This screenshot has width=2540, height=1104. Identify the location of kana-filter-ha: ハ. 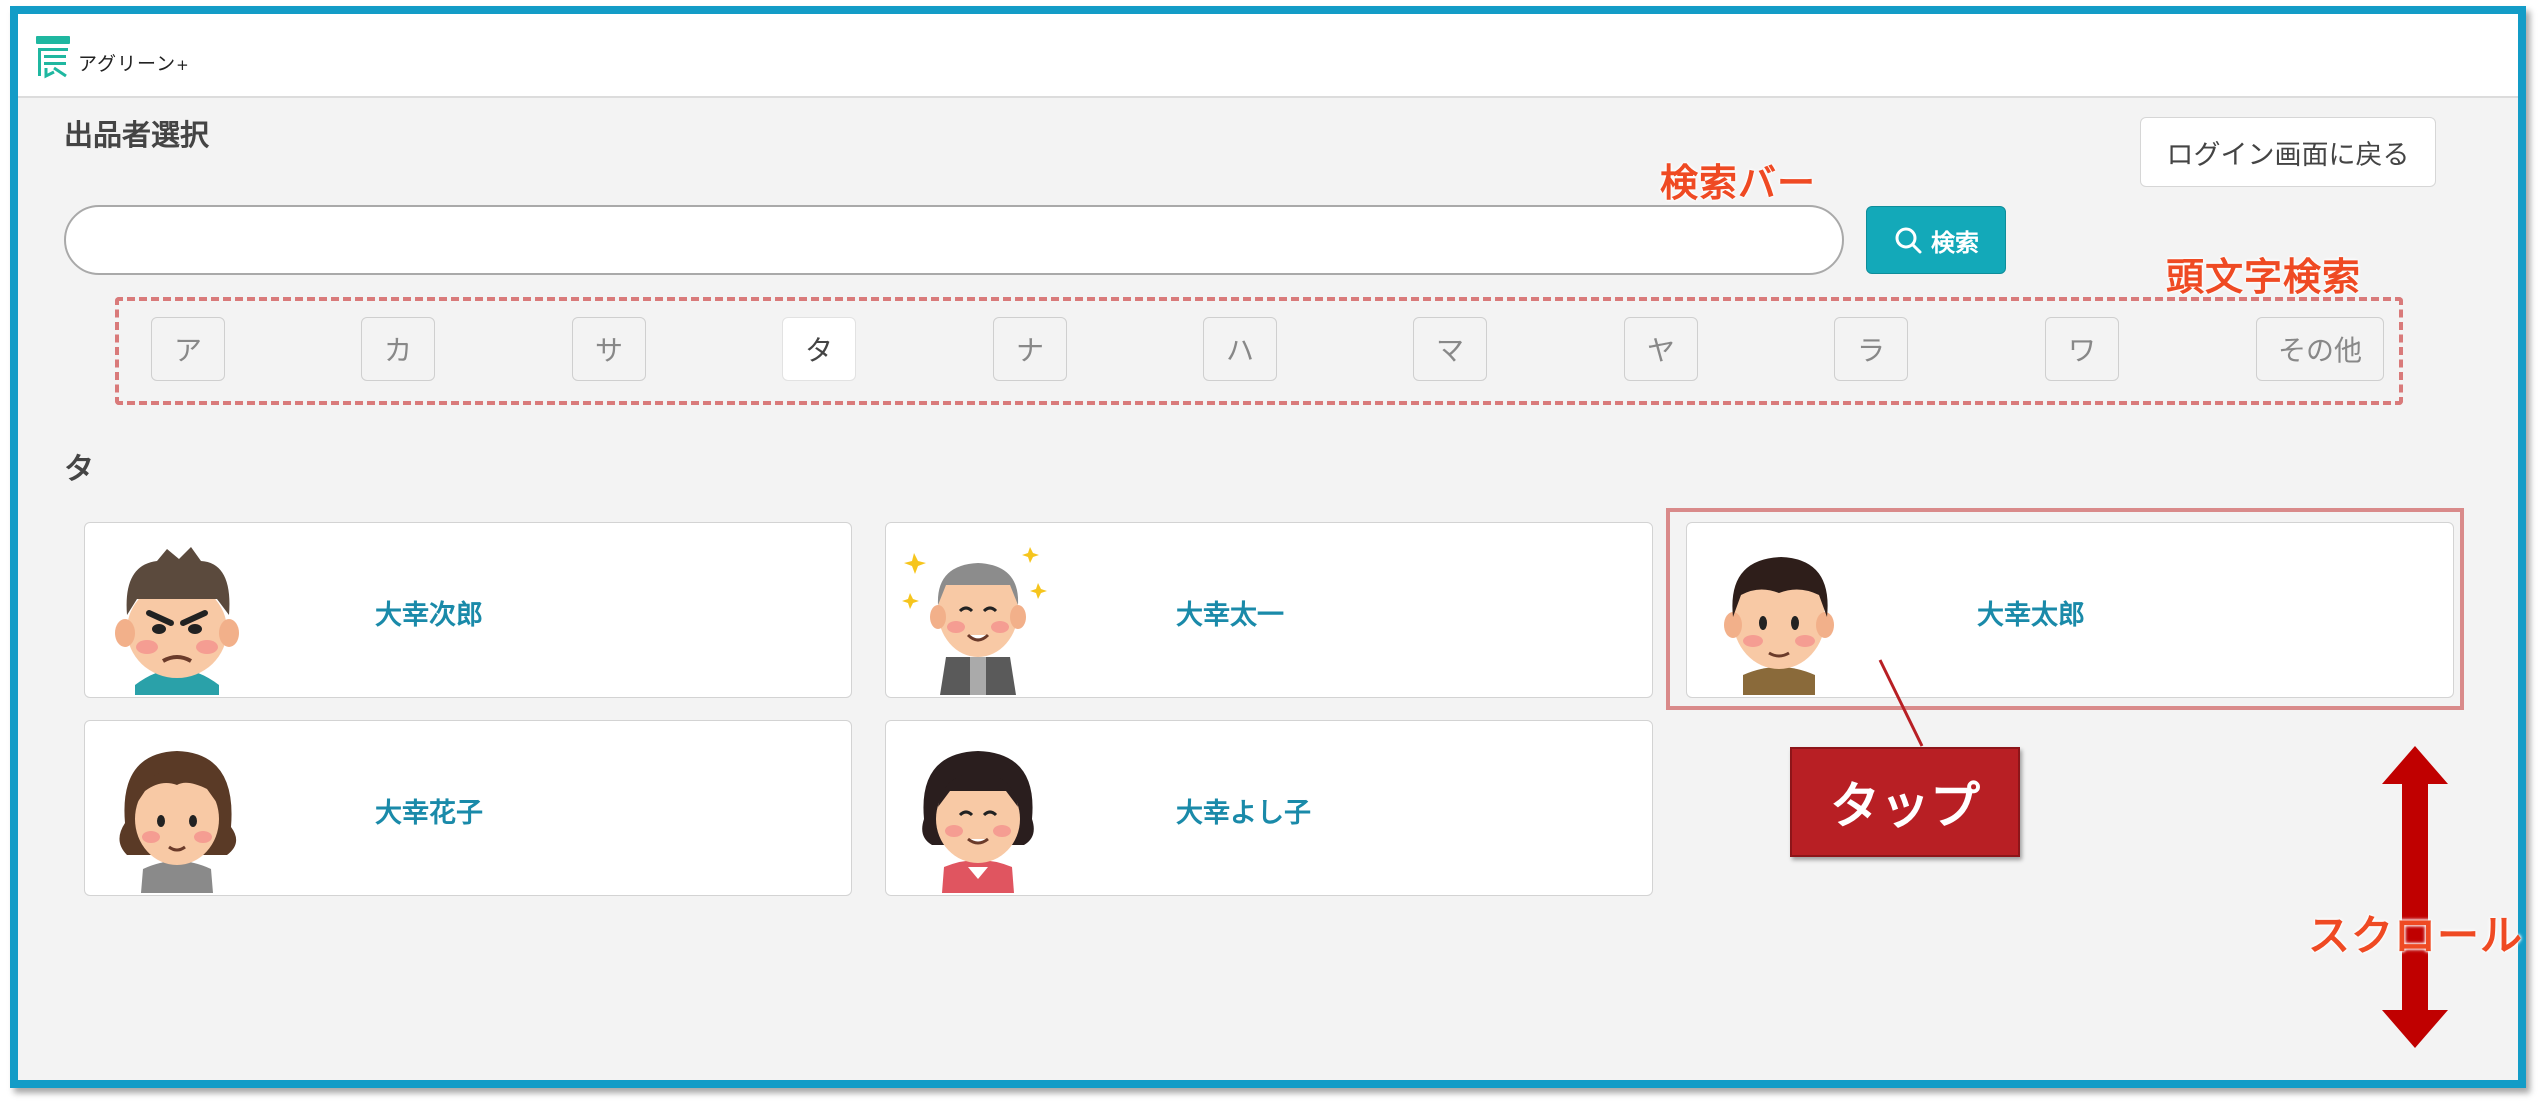
(1240, 349).